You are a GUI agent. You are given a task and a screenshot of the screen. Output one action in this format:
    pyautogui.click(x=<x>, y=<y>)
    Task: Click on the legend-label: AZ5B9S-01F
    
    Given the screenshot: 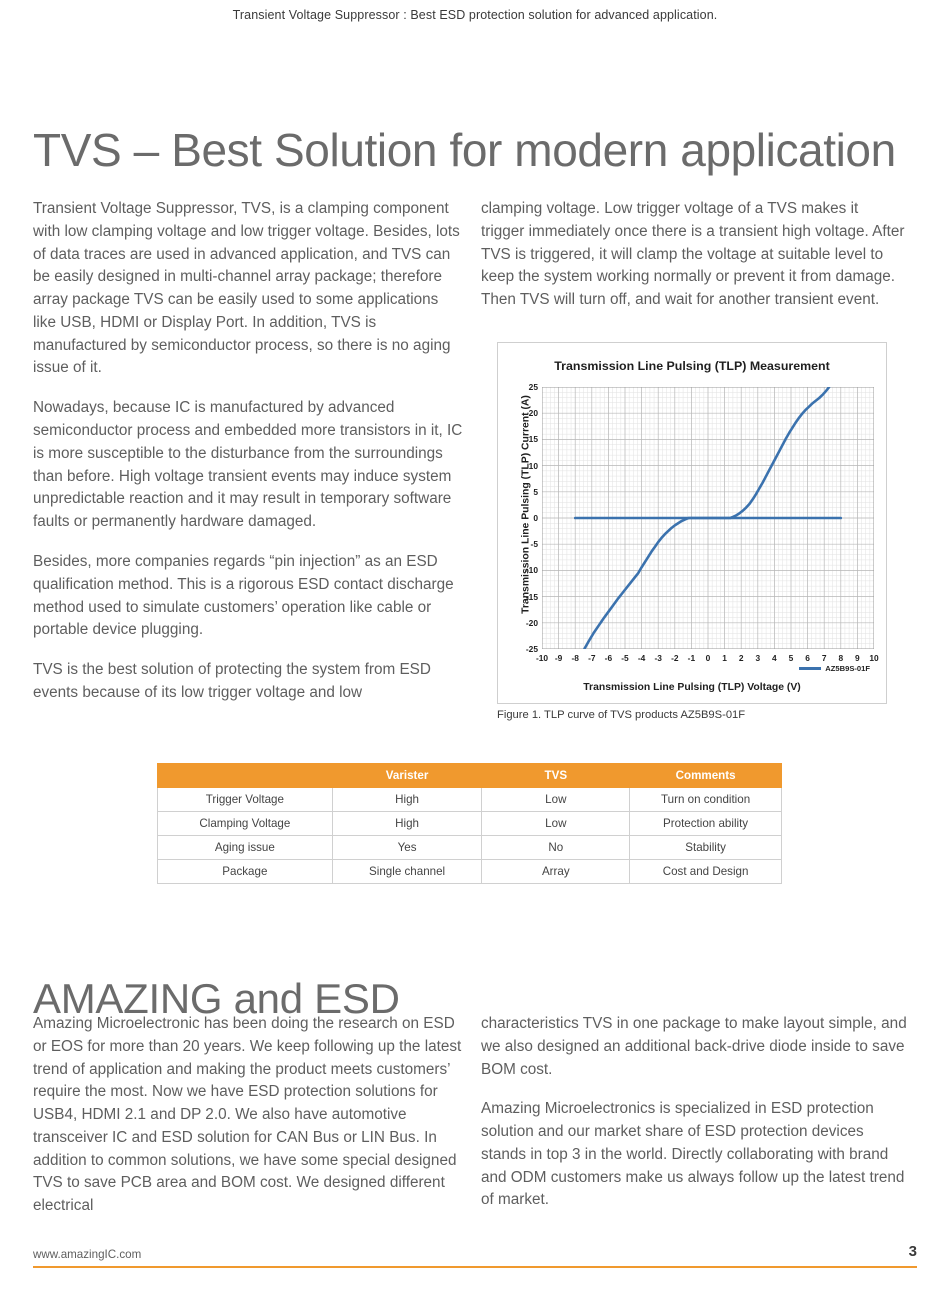 What is the action you would take?
    pyautogui.click(x=847, y=668)
    